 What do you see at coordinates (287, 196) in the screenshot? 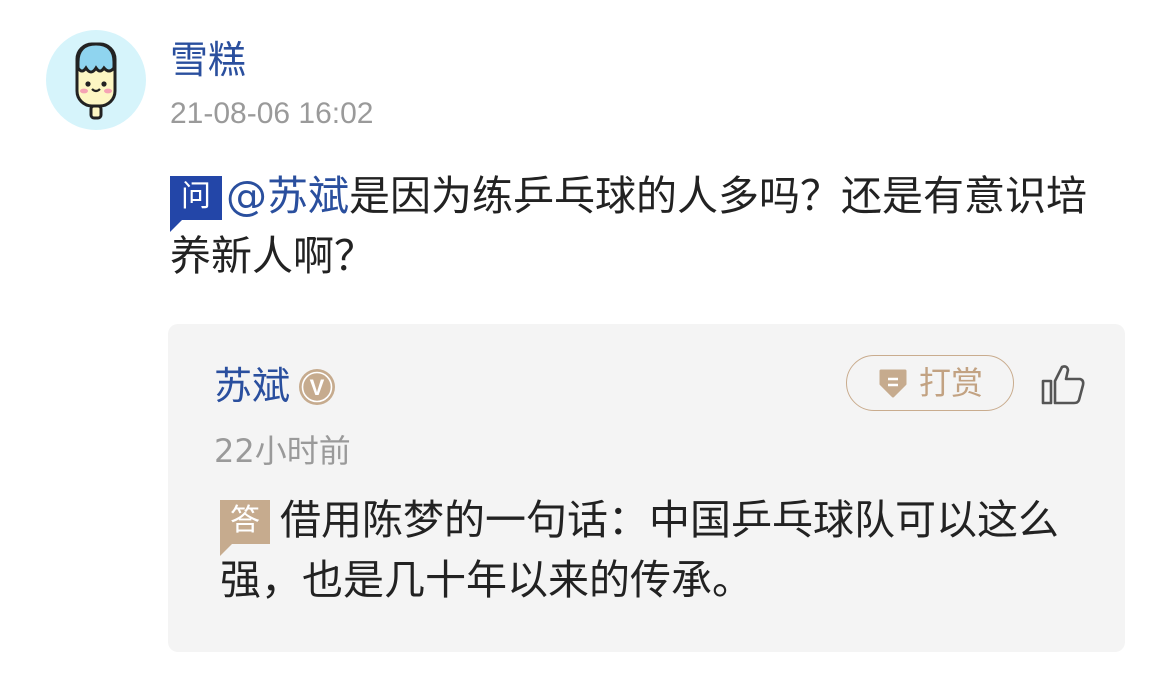
I see `mention-link: @苏斌` at bounding box center [287, 196].